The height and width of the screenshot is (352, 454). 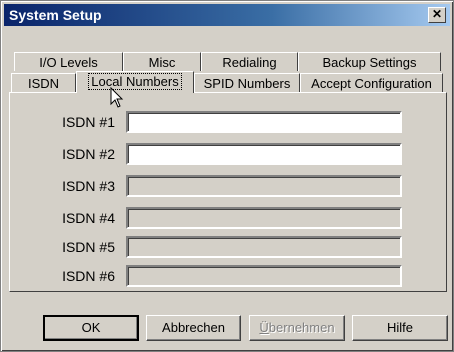 I want to click on close-button: ✕, so click(x=437, y=15).